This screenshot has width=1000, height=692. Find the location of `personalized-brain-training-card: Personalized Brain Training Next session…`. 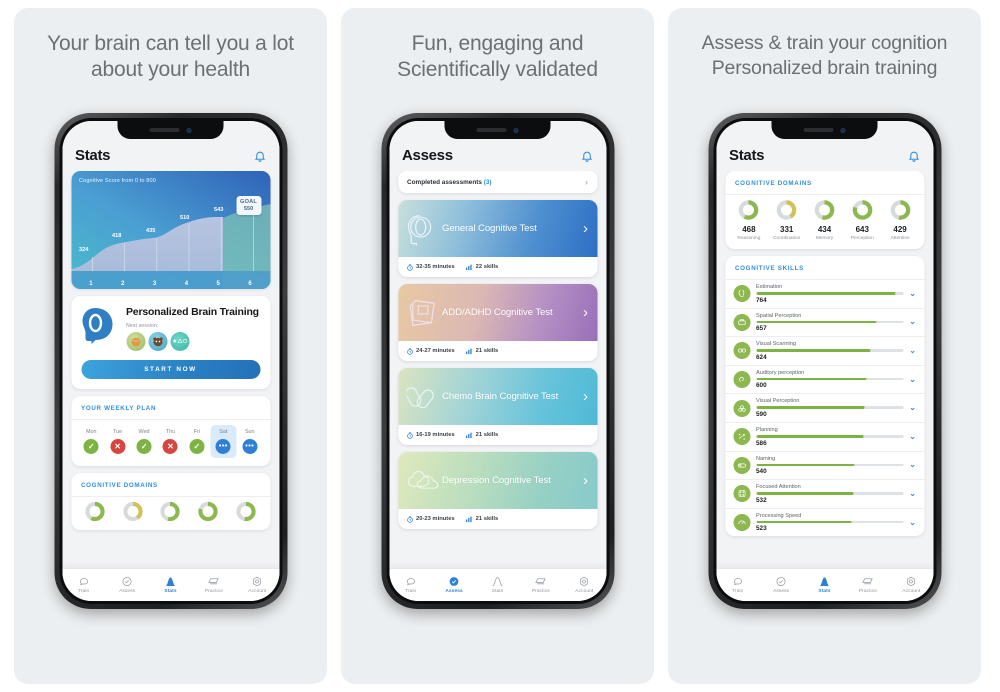

personalized-brain-training-card: Personalized Brain Training Next session… is located at coordinates (170, 342).